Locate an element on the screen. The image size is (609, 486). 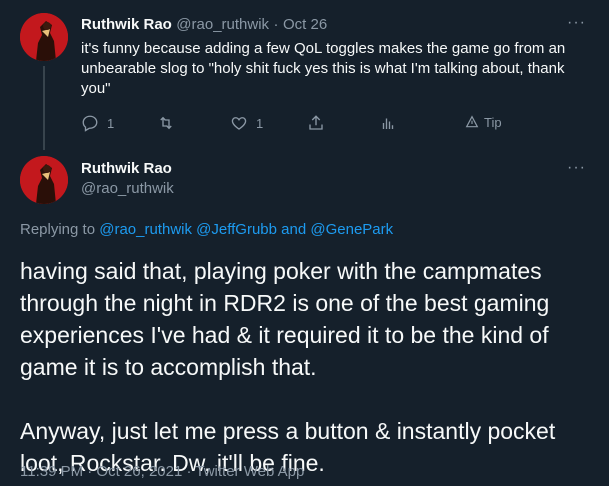
reply-button: 1 is located at coordinates (97, 123).